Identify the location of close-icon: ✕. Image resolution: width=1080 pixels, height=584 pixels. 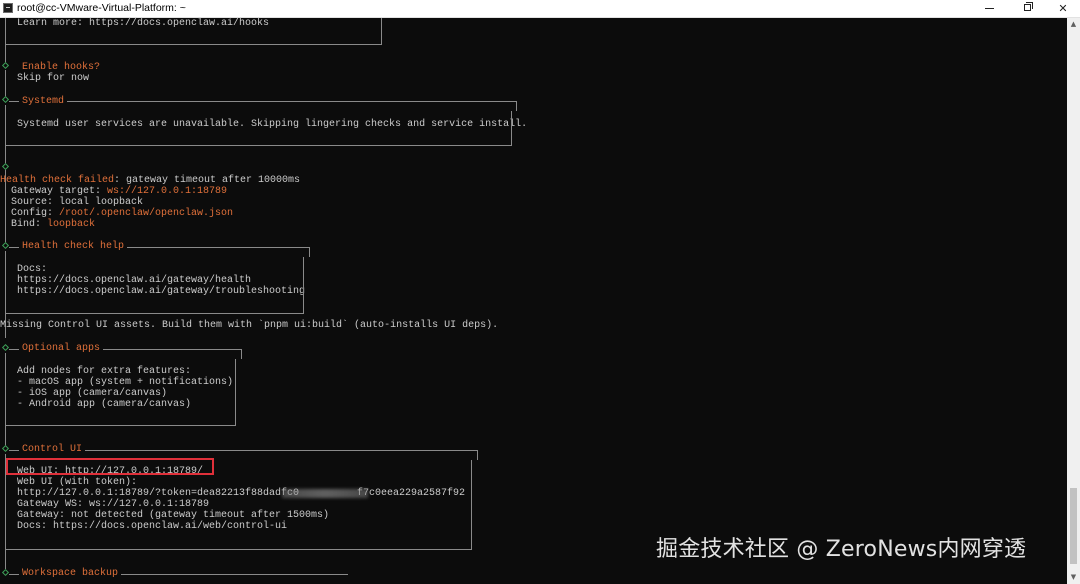
(1063, 8).